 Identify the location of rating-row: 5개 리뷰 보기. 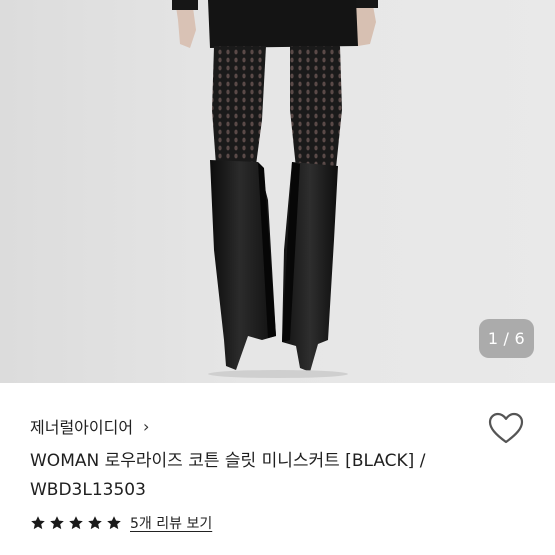
(121, 523).